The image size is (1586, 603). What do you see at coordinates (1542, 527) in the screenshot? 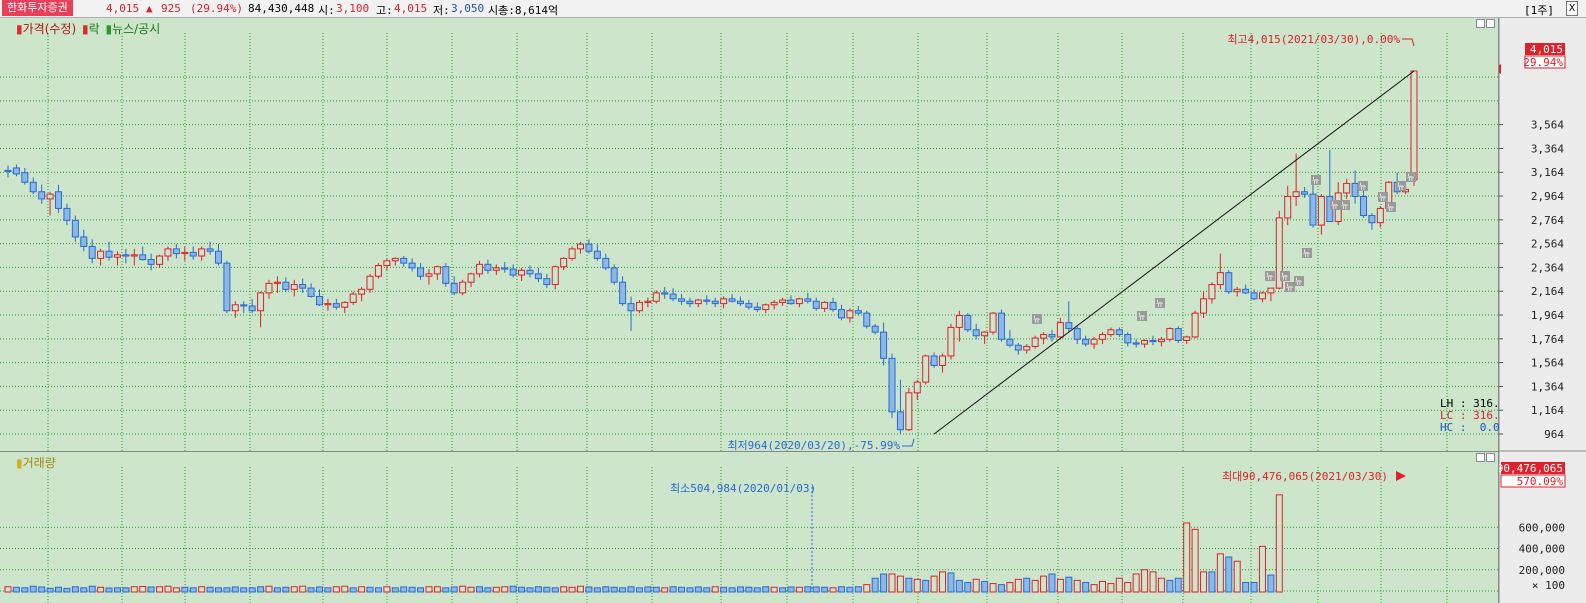
I see `volume-tick-label: 600,000` at bounding box center [1542, 527].